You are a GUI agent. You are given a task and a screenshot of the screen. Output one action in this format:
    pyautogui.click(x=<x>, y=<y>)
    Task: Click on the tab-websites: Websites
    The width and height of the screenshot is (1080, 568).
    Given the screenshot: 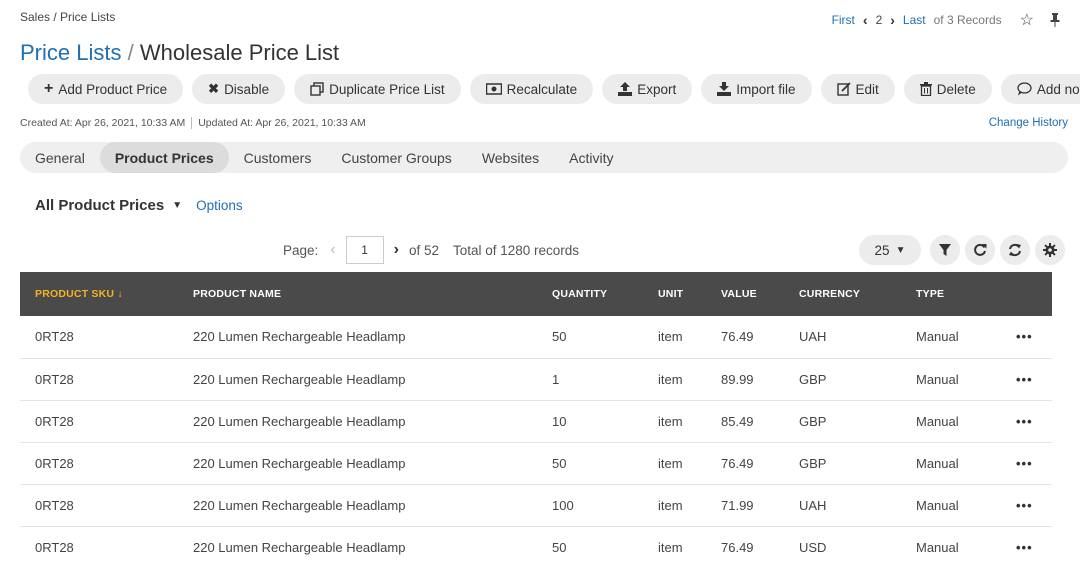 What is the action you would take?
    pyautogui.click(x=510, y=157)
    